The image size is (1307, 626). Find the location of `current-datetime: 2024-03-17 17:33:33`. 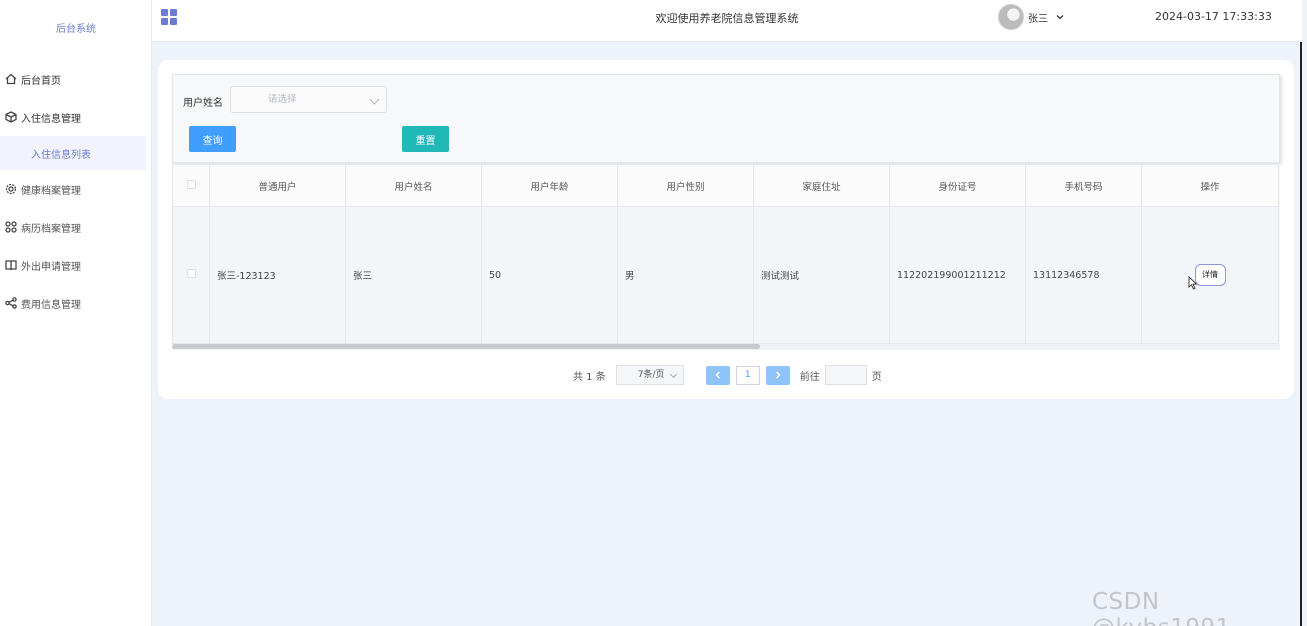

current-datetime: 2024-03-17 17:33:33 is located at coordinates (1213, 16).